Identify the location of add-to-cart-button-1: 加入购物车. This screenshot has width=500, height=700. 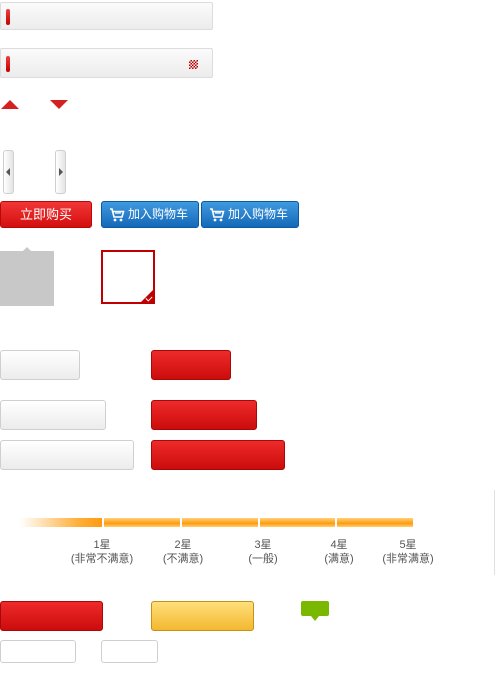
(150, 214).